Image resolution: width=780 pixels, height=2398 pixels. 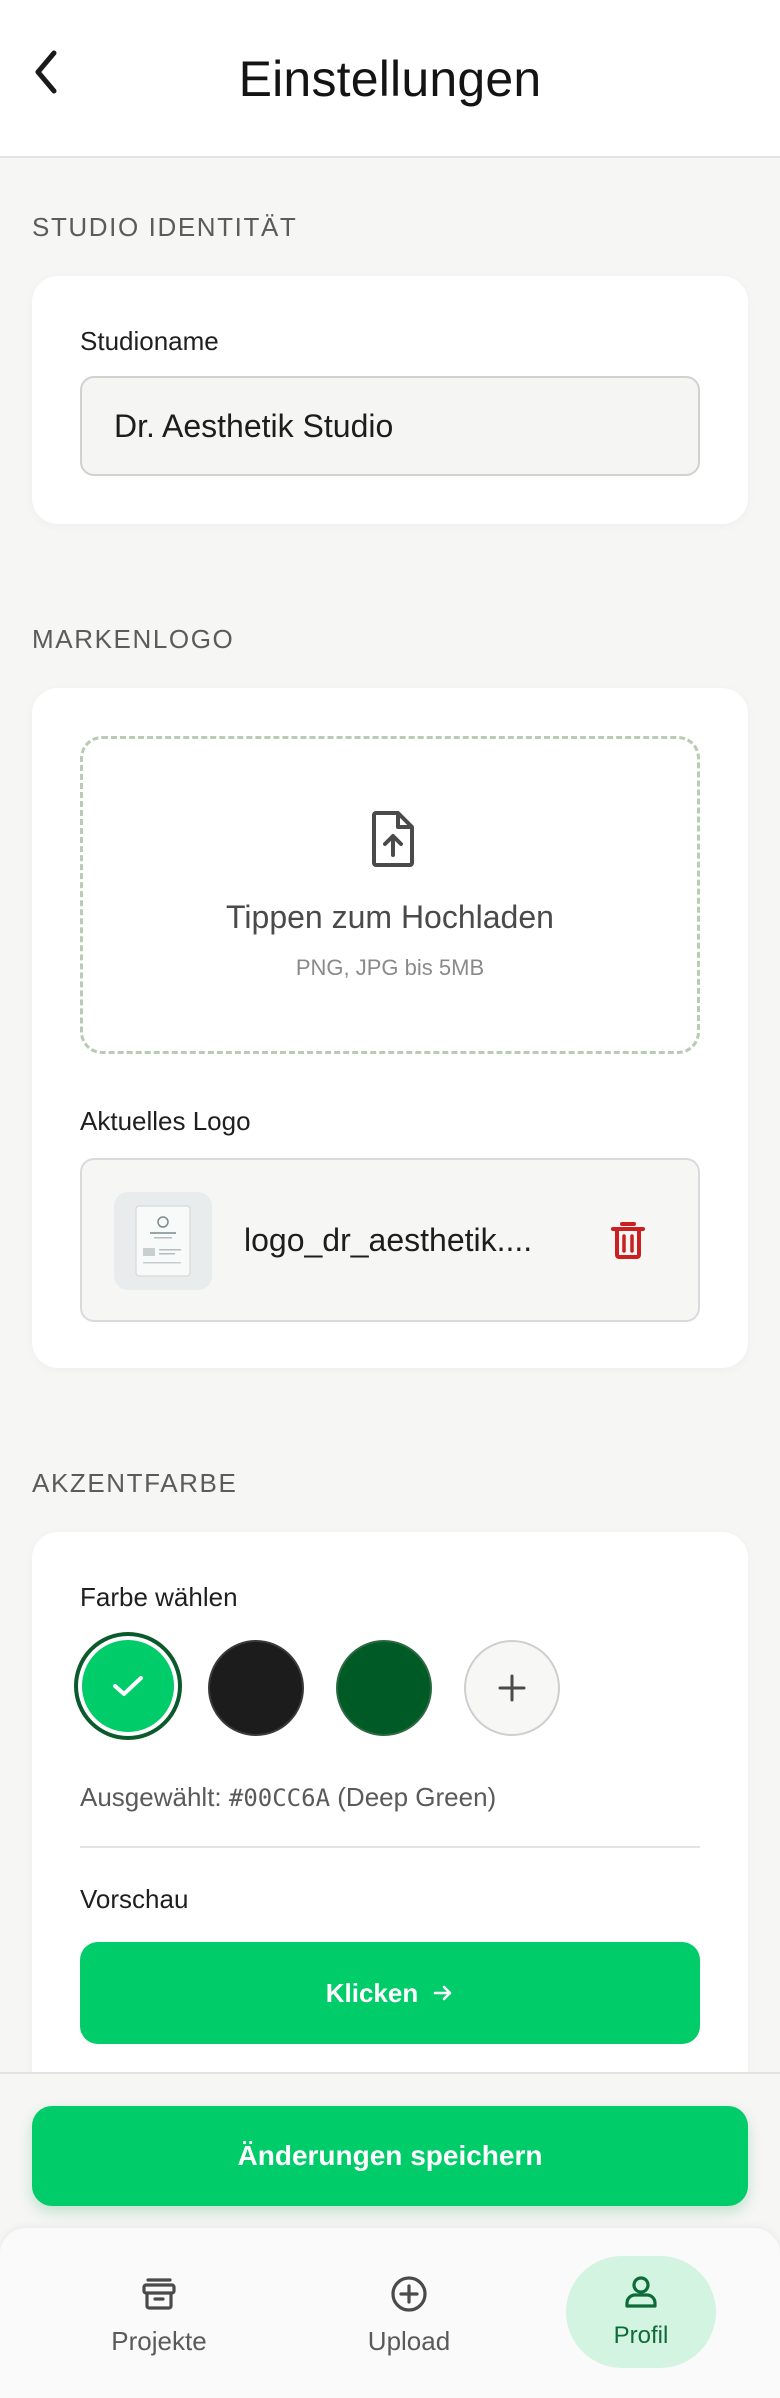 I want to click on preview-button: Klicken, so click(x=390, y=1993).